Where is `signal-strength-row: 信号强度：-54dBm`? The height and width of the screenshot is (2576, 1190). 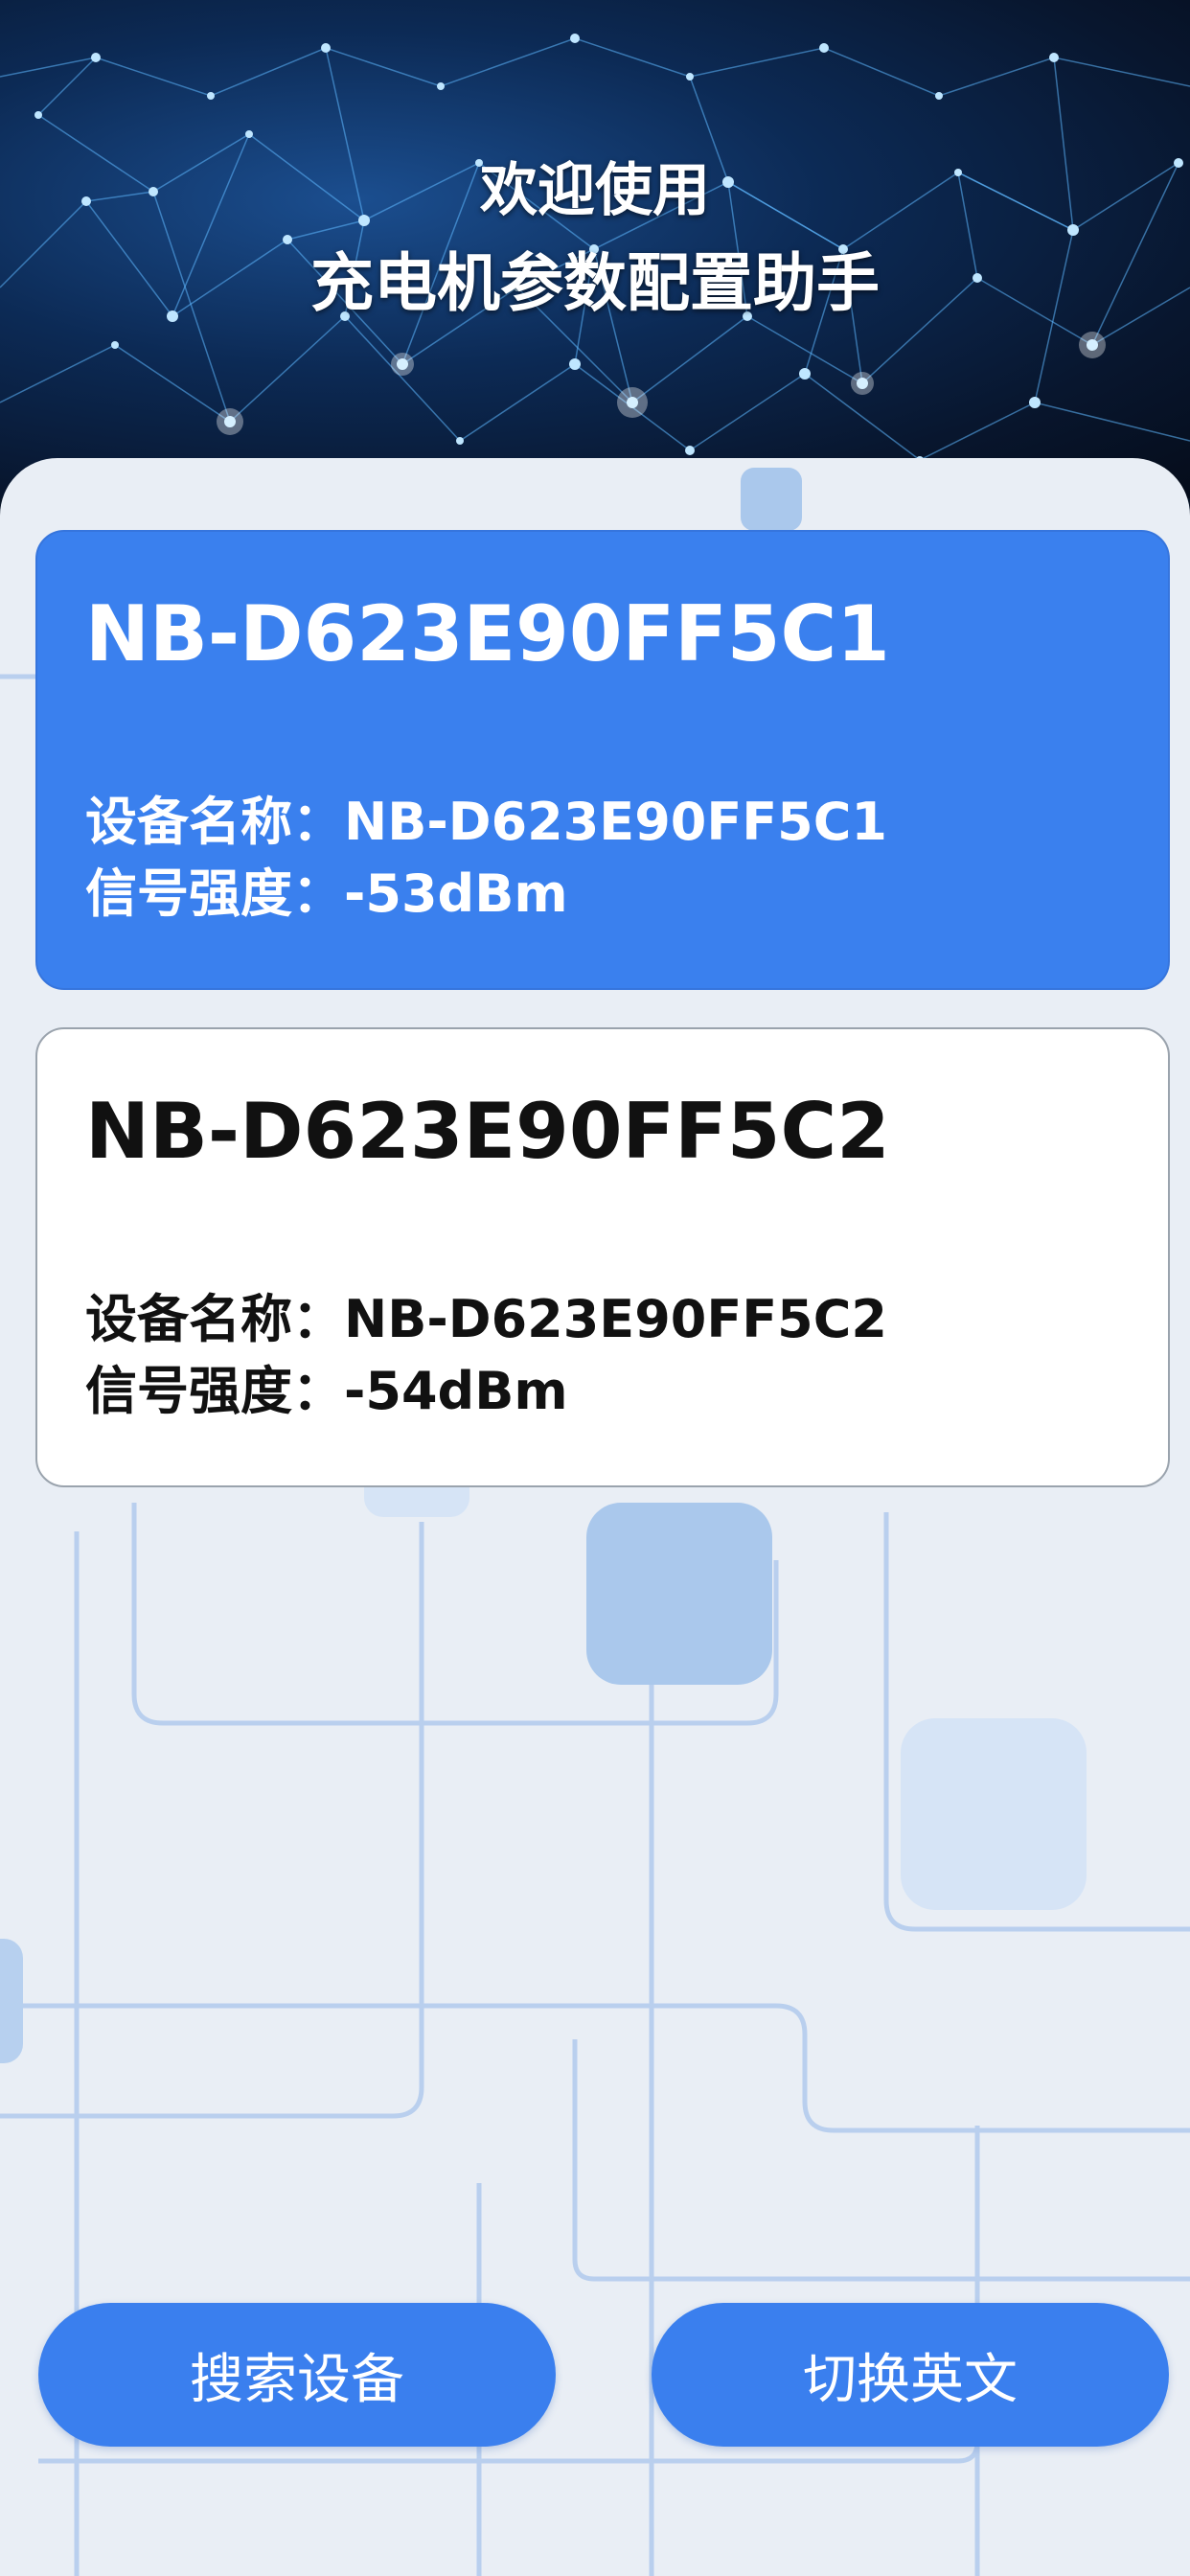 signal-strength-row: 信号强度：-54dBm is located at coordinates (326, 1386).